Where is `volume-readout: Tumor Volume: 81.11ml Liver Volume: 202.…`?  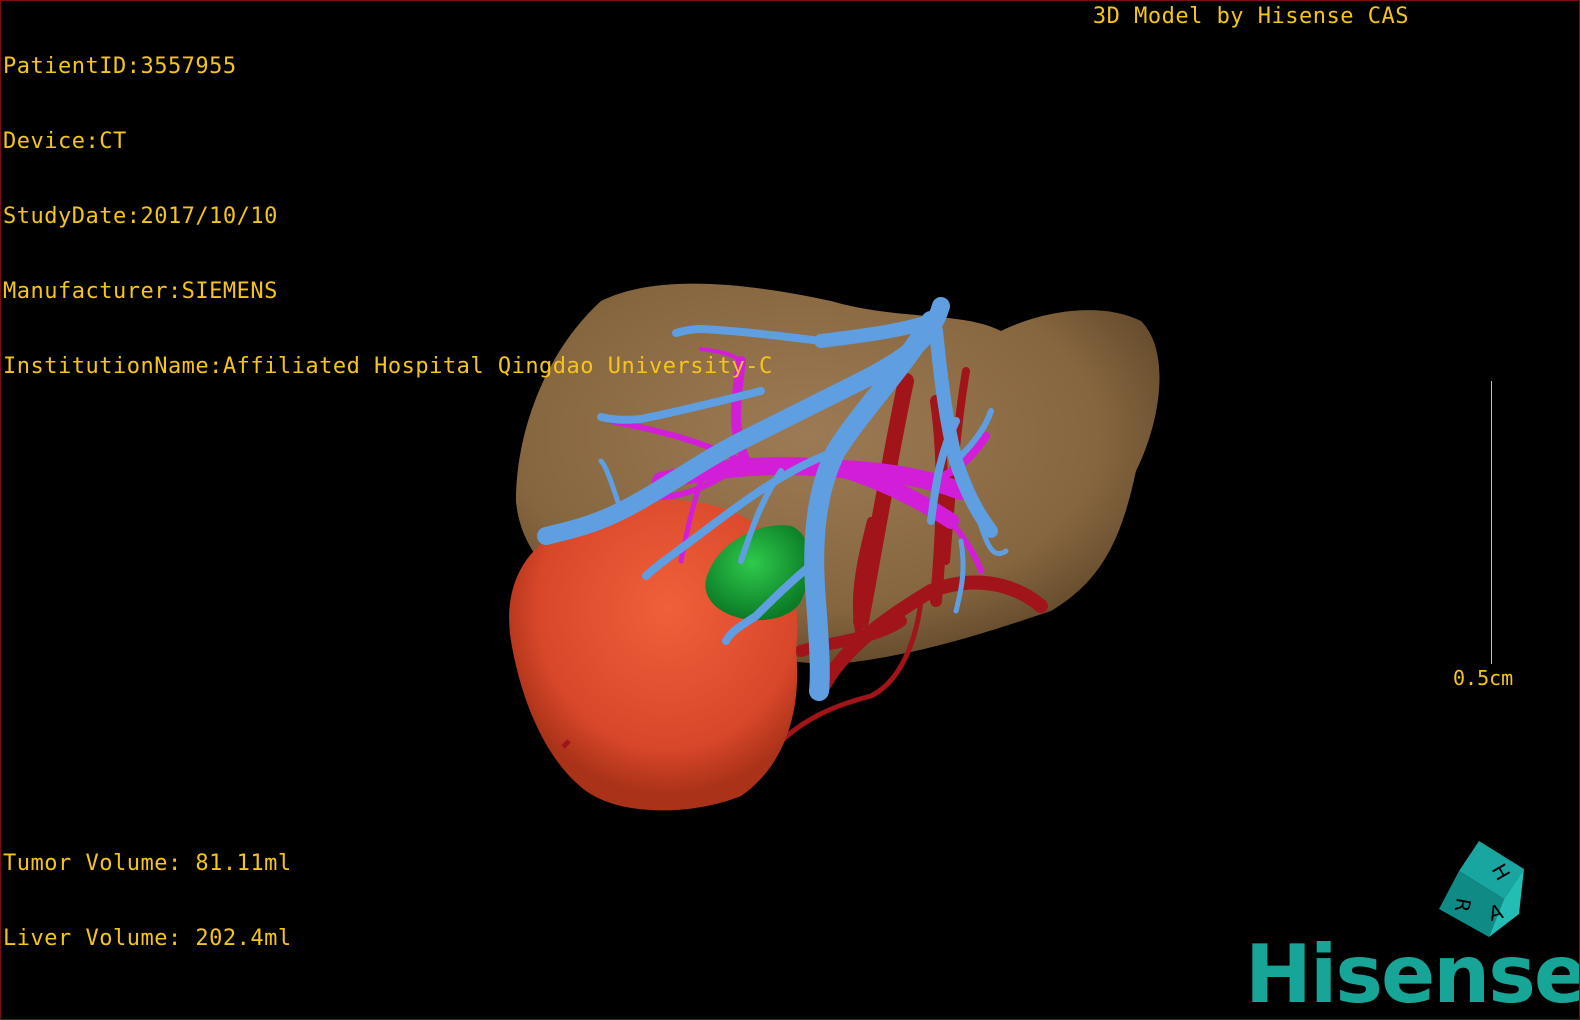 volume-readout: Tumor Volume: 81.11ml Liver Volume: 202.… is located at coordinates (147, 901).